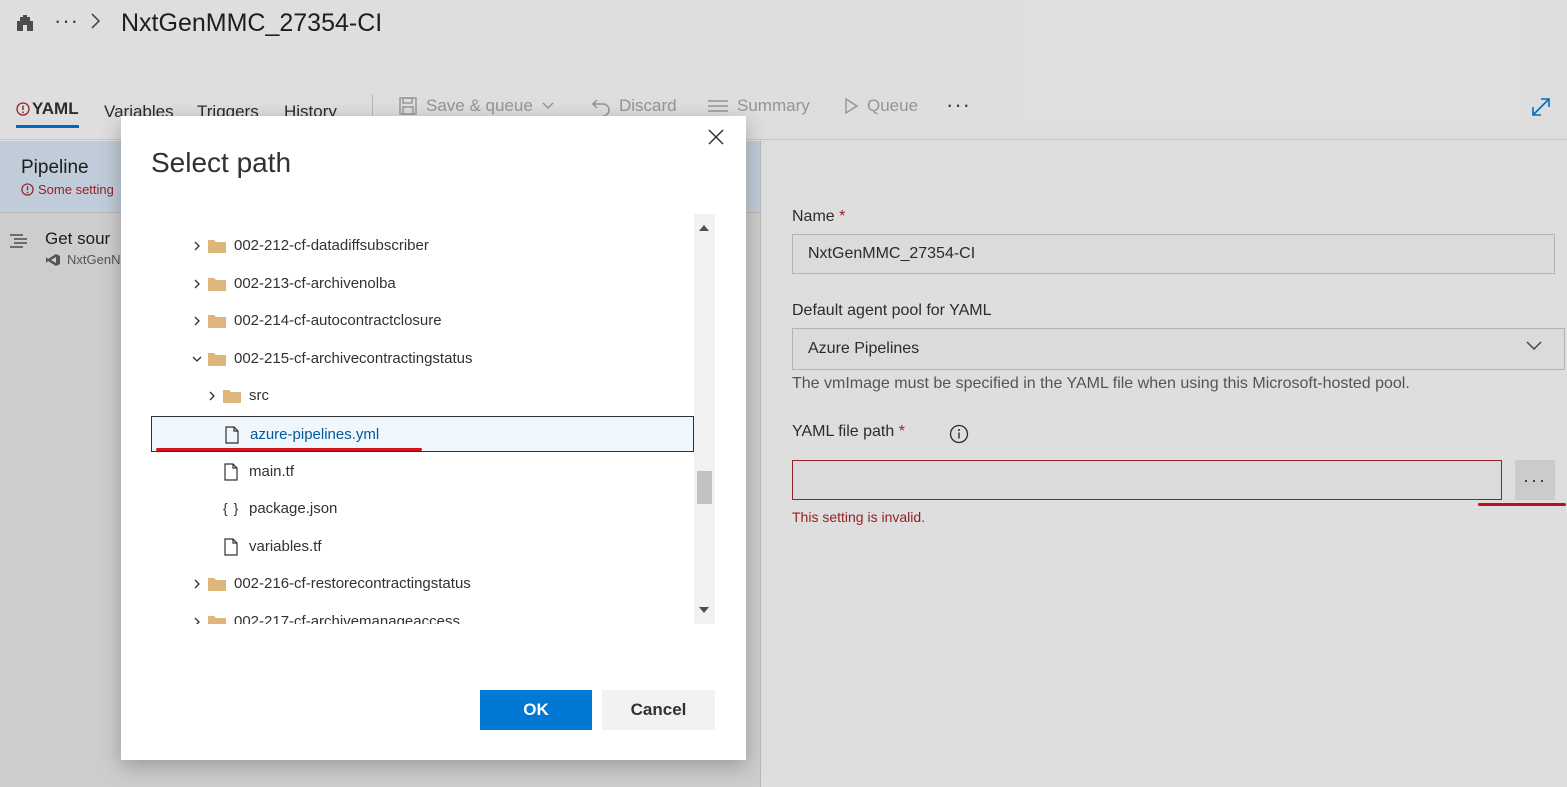  I want to click on tree-item-label: main.tf, so click(272, 471).